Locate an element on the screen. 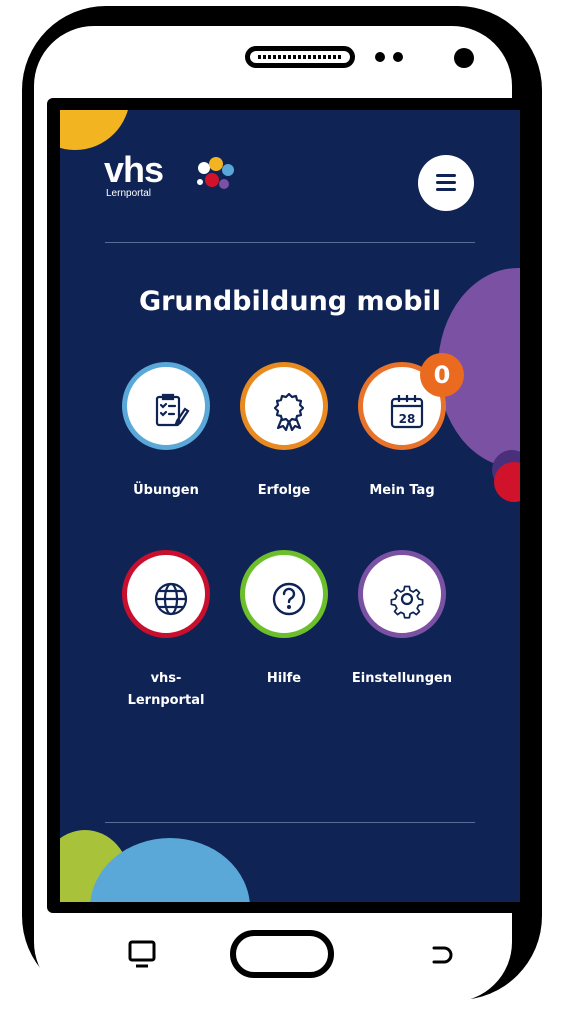  decor-blob-red is located at coordinates (507, 482).